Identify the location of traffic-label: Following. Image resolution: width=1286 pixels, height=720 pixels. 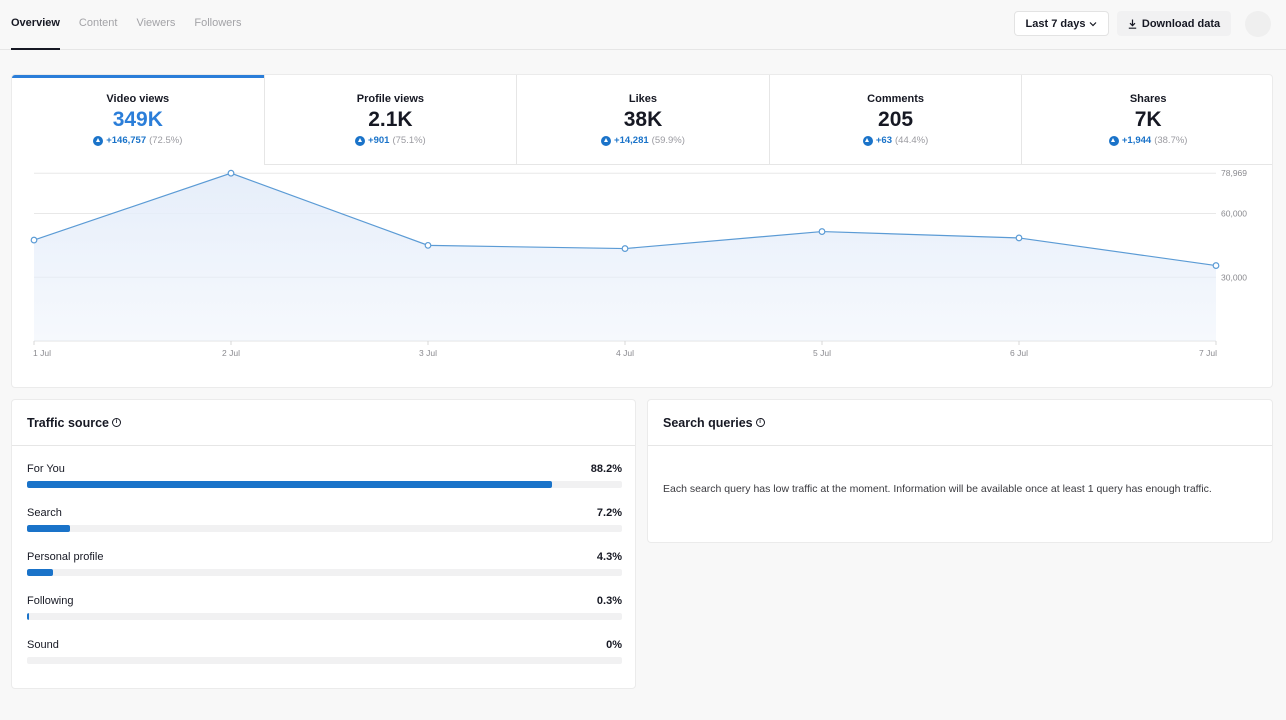
(50, 601).